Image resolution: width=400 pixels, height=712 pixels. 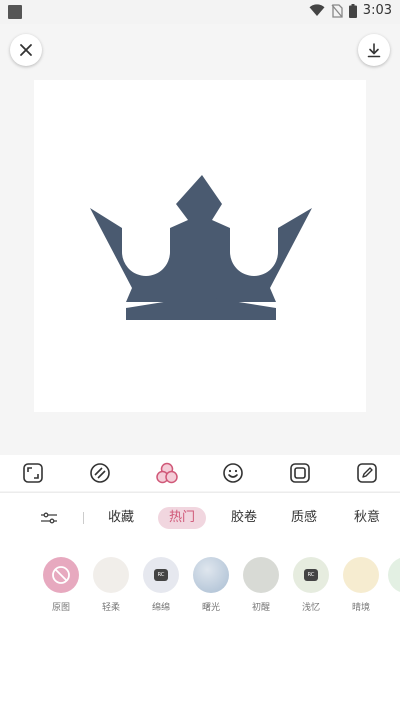 I want to click on frame-icon, so click(x=300, y=473).